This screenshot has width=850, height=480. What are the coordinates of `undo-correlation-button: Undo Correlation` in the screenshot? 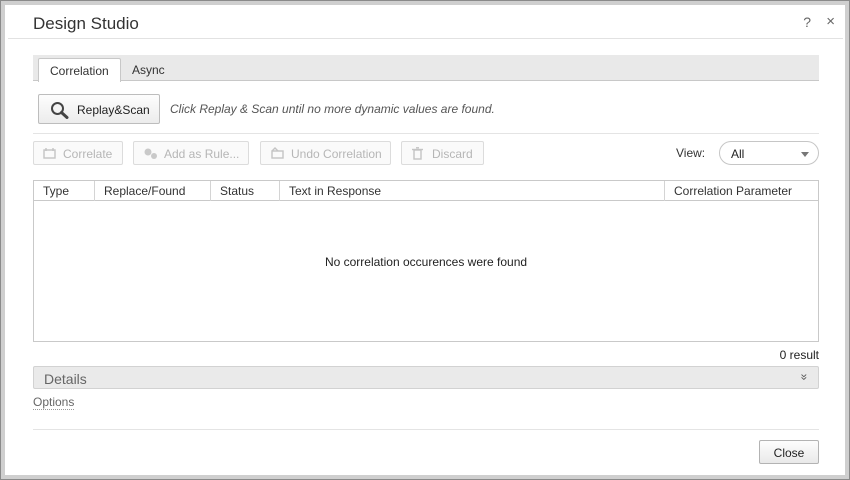 It's located at (325, 153).